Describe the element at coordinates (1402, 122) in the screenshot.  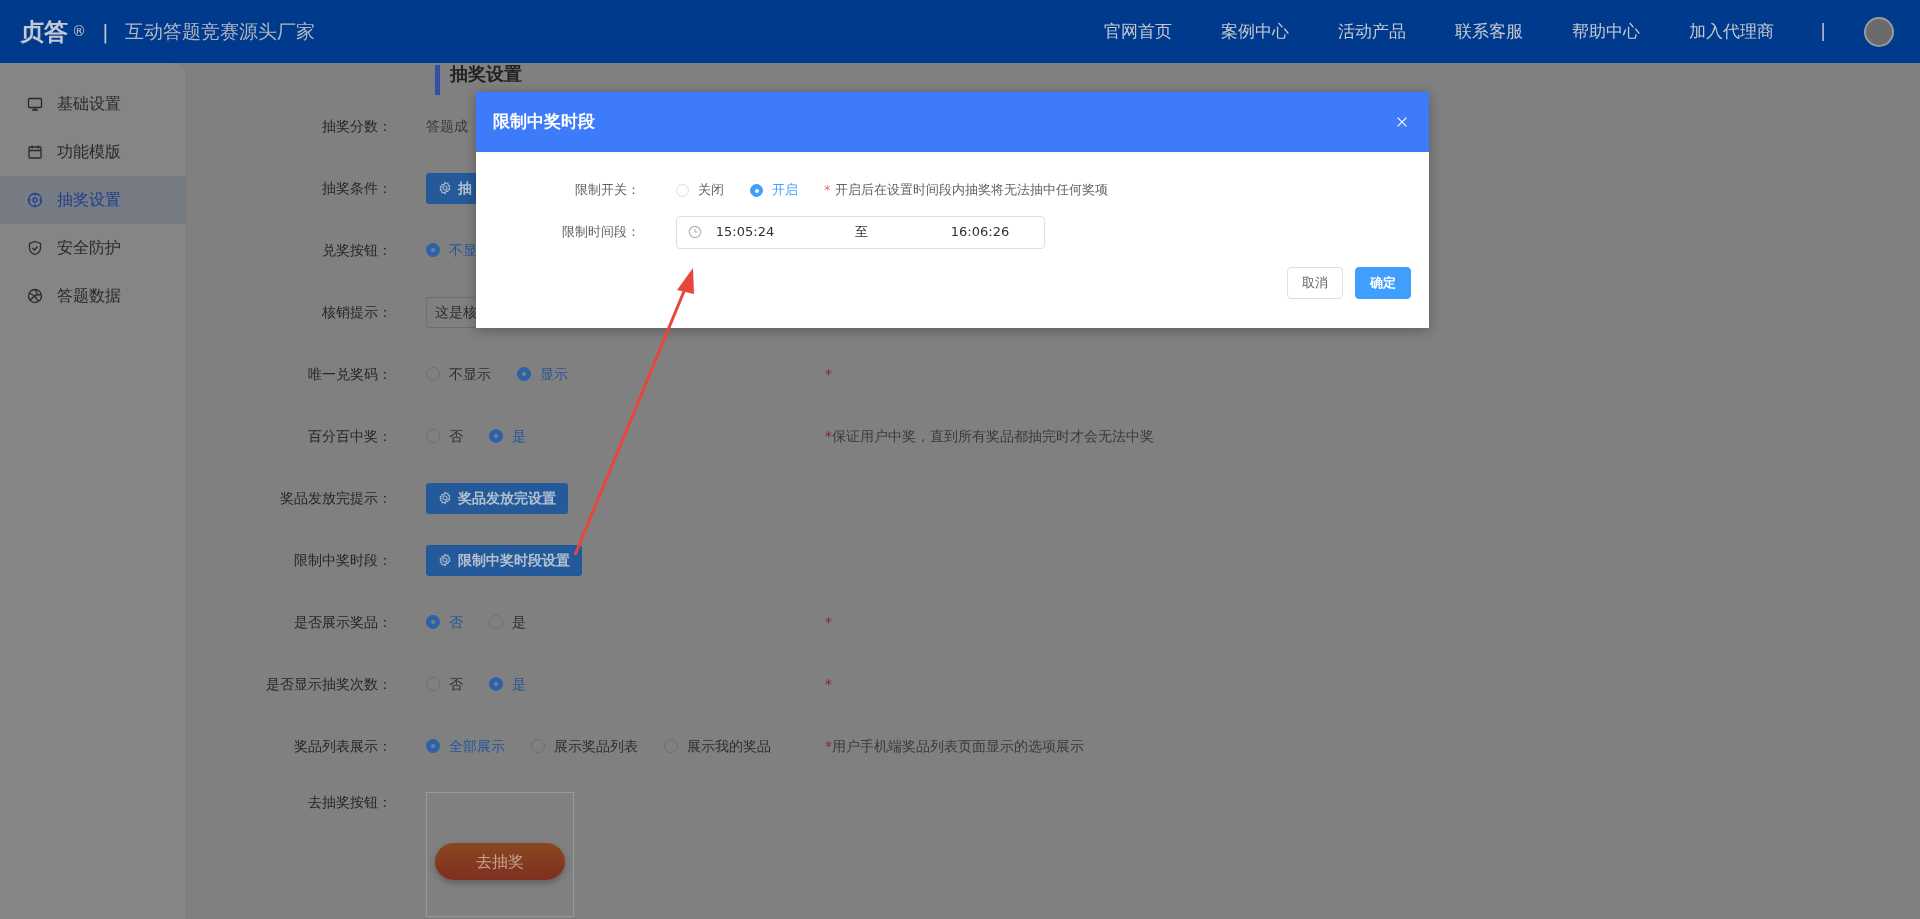
I see `close-icon` at that location.